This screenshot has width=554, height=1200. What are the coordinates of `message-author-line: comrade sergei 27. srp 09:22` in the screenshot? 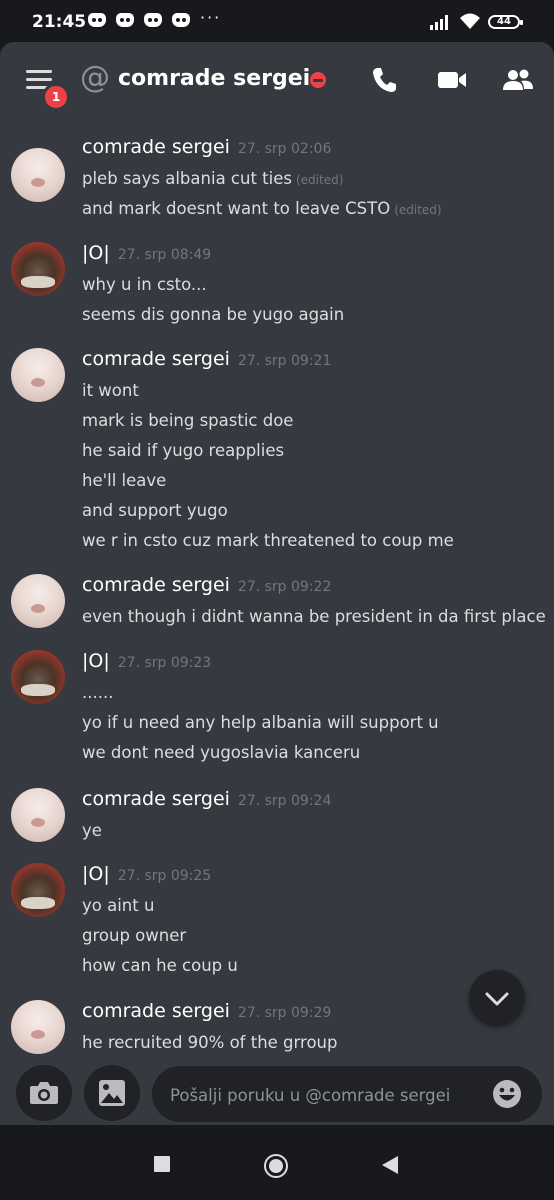 It's located at (206, 585).